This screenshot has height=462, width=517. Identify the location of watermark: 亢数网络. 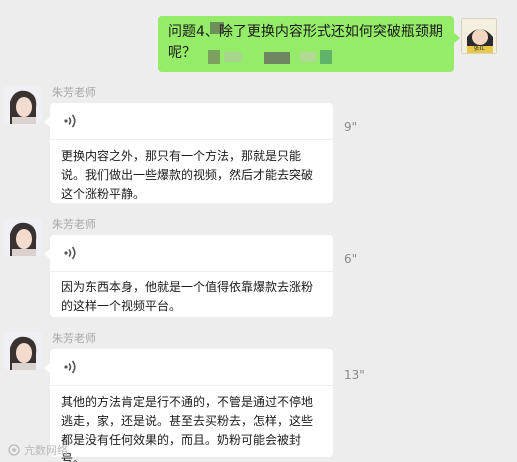
(38, 450).